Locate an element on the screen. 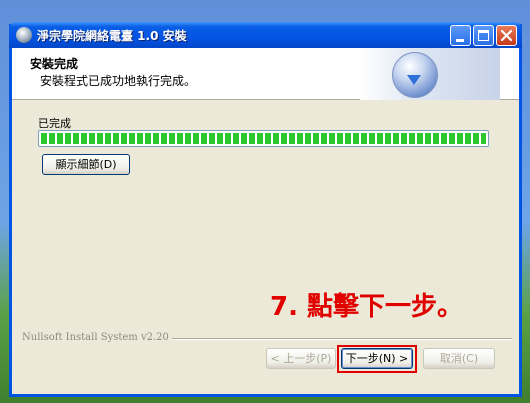  title-bar: 淨宗學院網絡電臺 1.0 安裝 is located at coordinates (265, 35).